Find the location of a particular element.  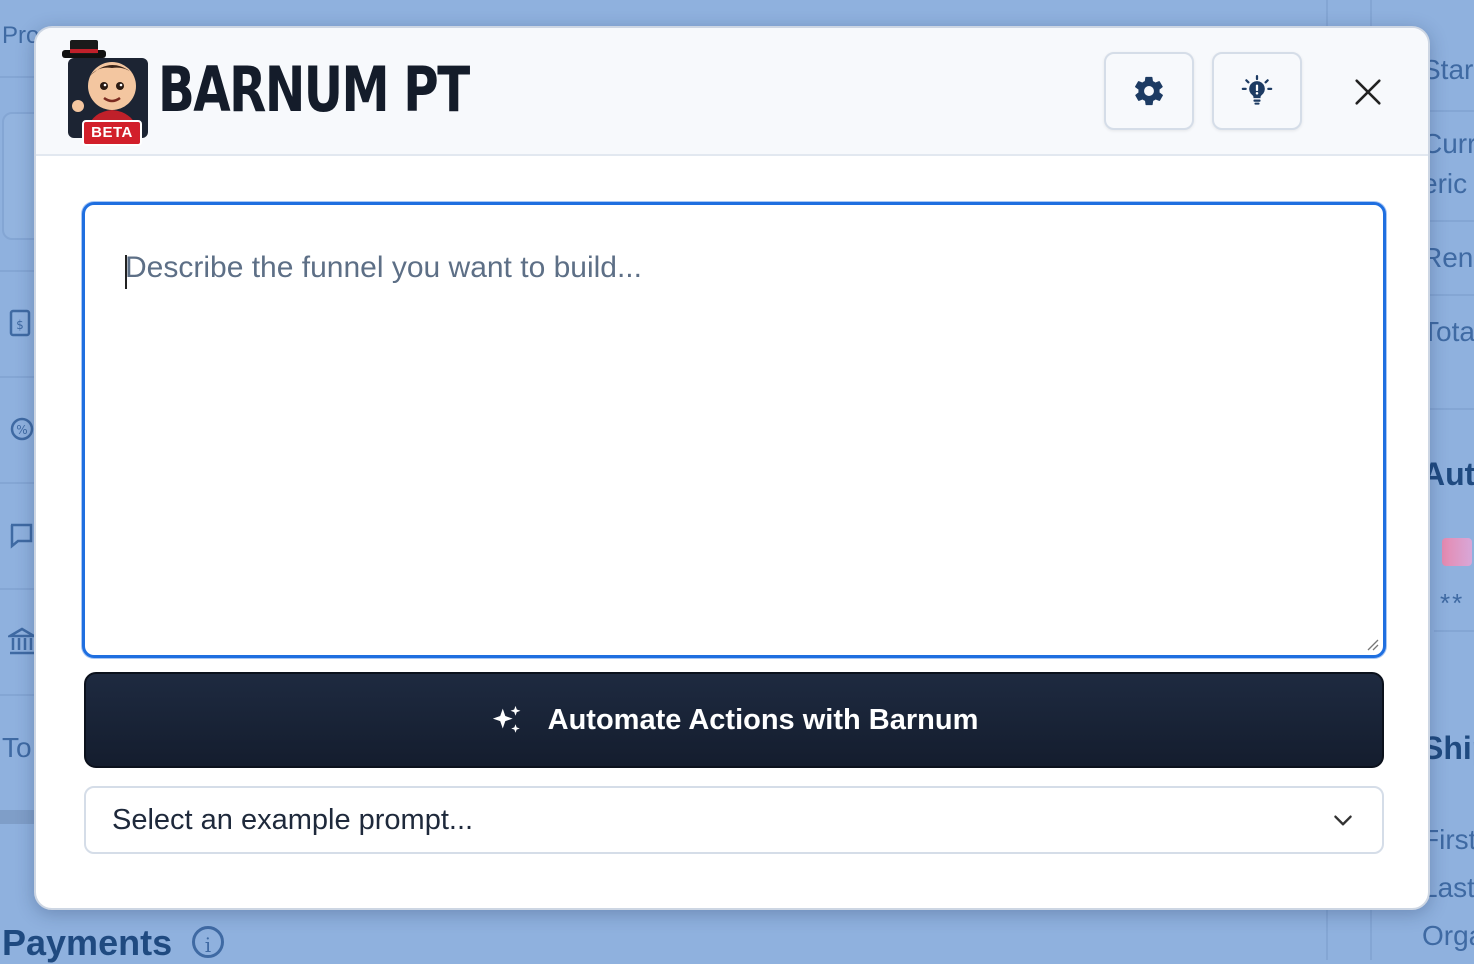

bg-label: To is located at coordinates (17, 747).